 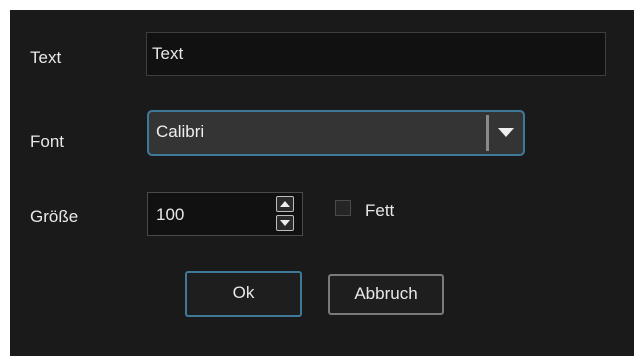 I want to click on ok-button: Ok, so click(x=243, y=294).